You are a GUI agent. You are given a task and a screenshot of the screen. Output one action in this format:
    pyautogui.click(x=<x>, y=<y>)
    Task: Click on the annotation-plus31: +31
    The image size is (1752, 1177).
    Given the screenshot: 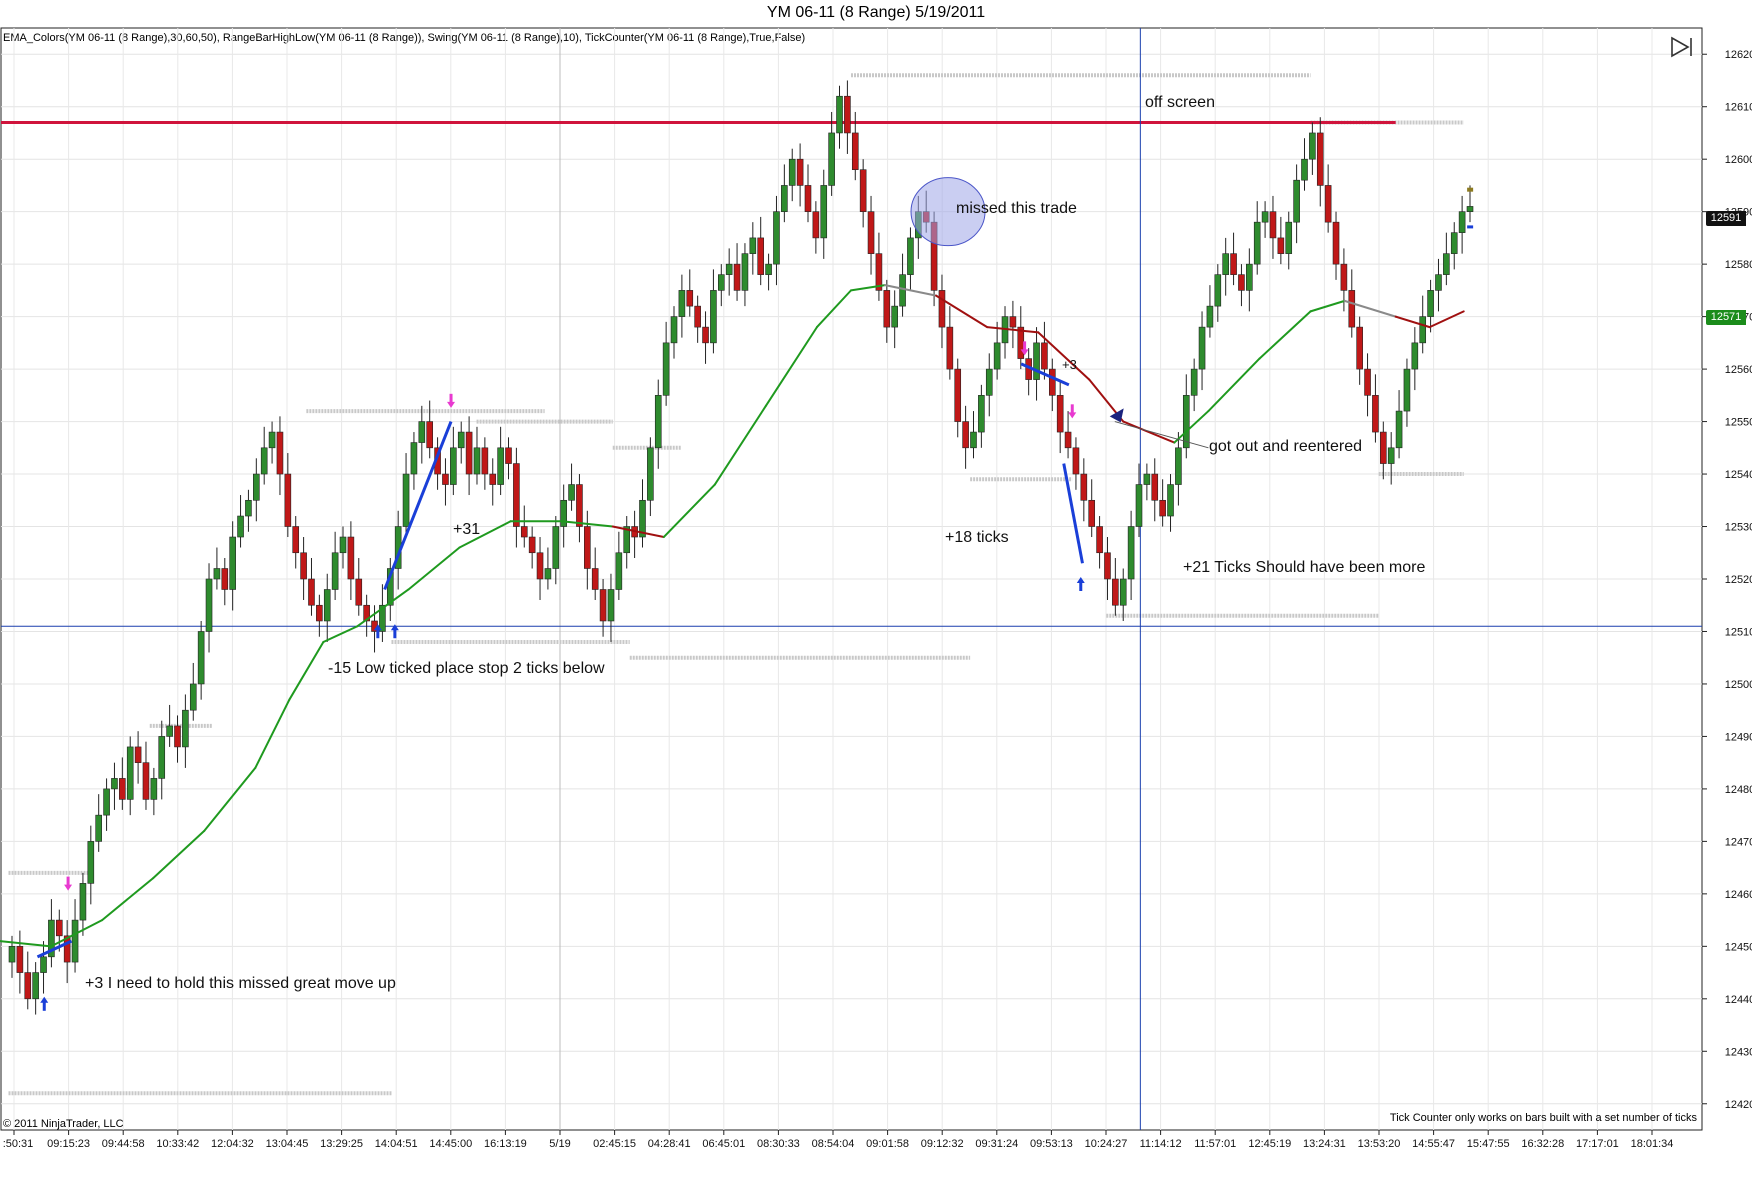 What is the action you would take?
    pyautogui.click(x=467, y=529)
    